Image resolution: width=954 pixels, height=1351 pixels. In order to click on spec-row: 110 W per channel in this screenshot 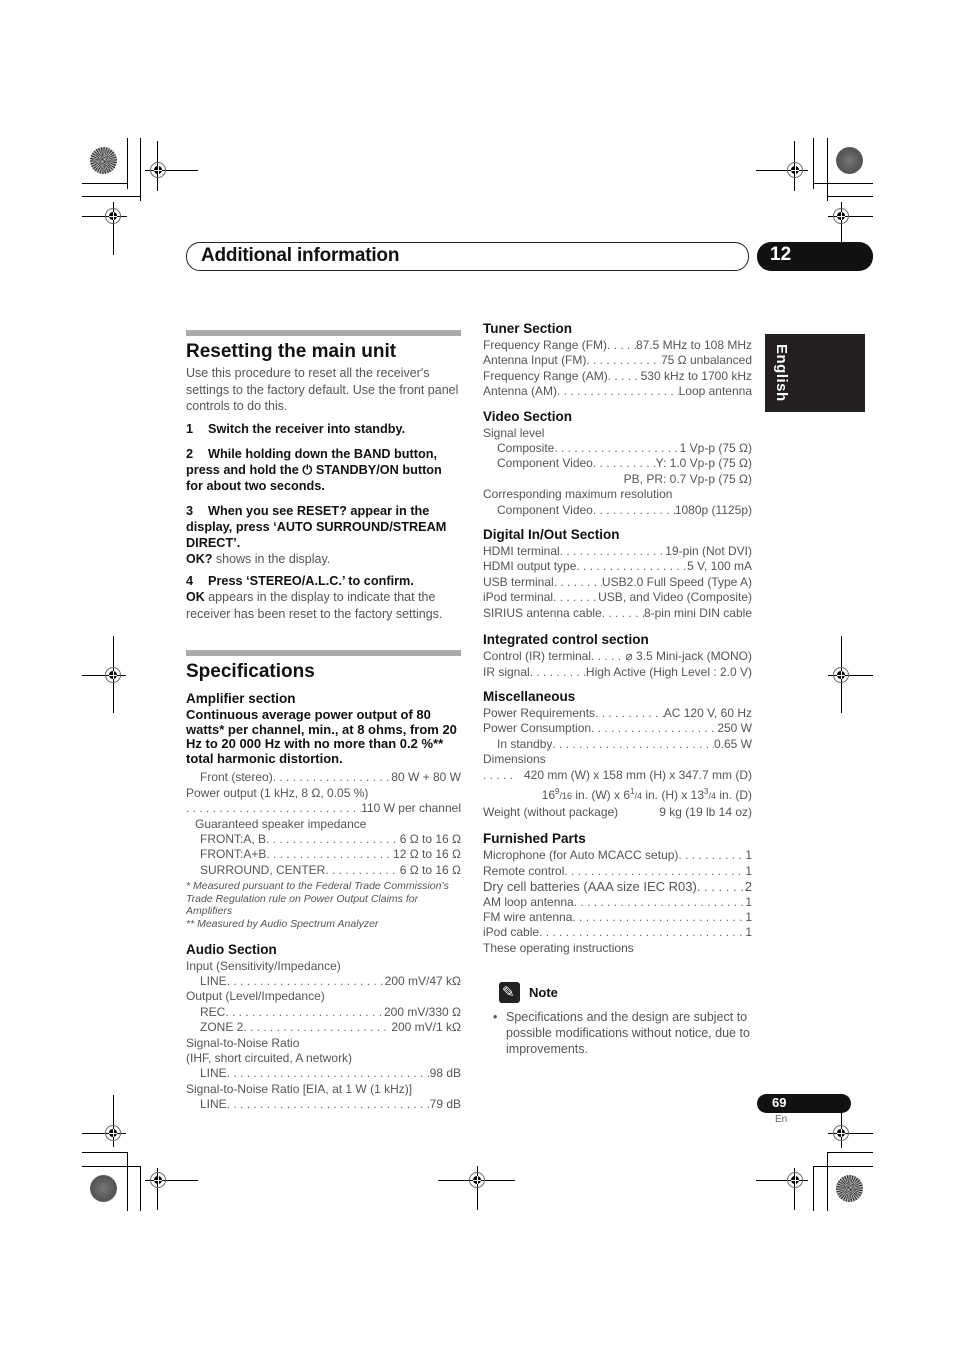, I will do `click(323, 808)`.